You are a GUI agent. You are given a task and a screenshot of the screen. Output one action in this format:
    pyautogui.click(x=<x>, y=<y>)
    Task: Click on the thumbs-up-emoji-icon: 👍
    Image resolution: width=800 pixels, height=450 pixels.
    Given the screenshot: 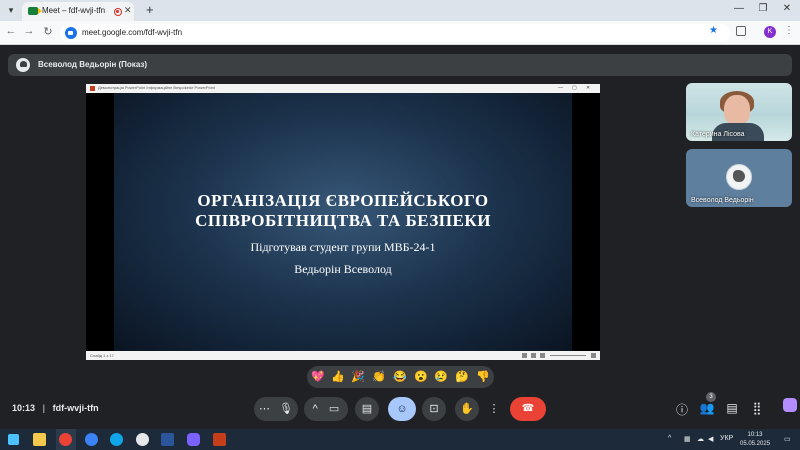 What is the action you would take?
    pyautogui.click(x=338, y=377)
    